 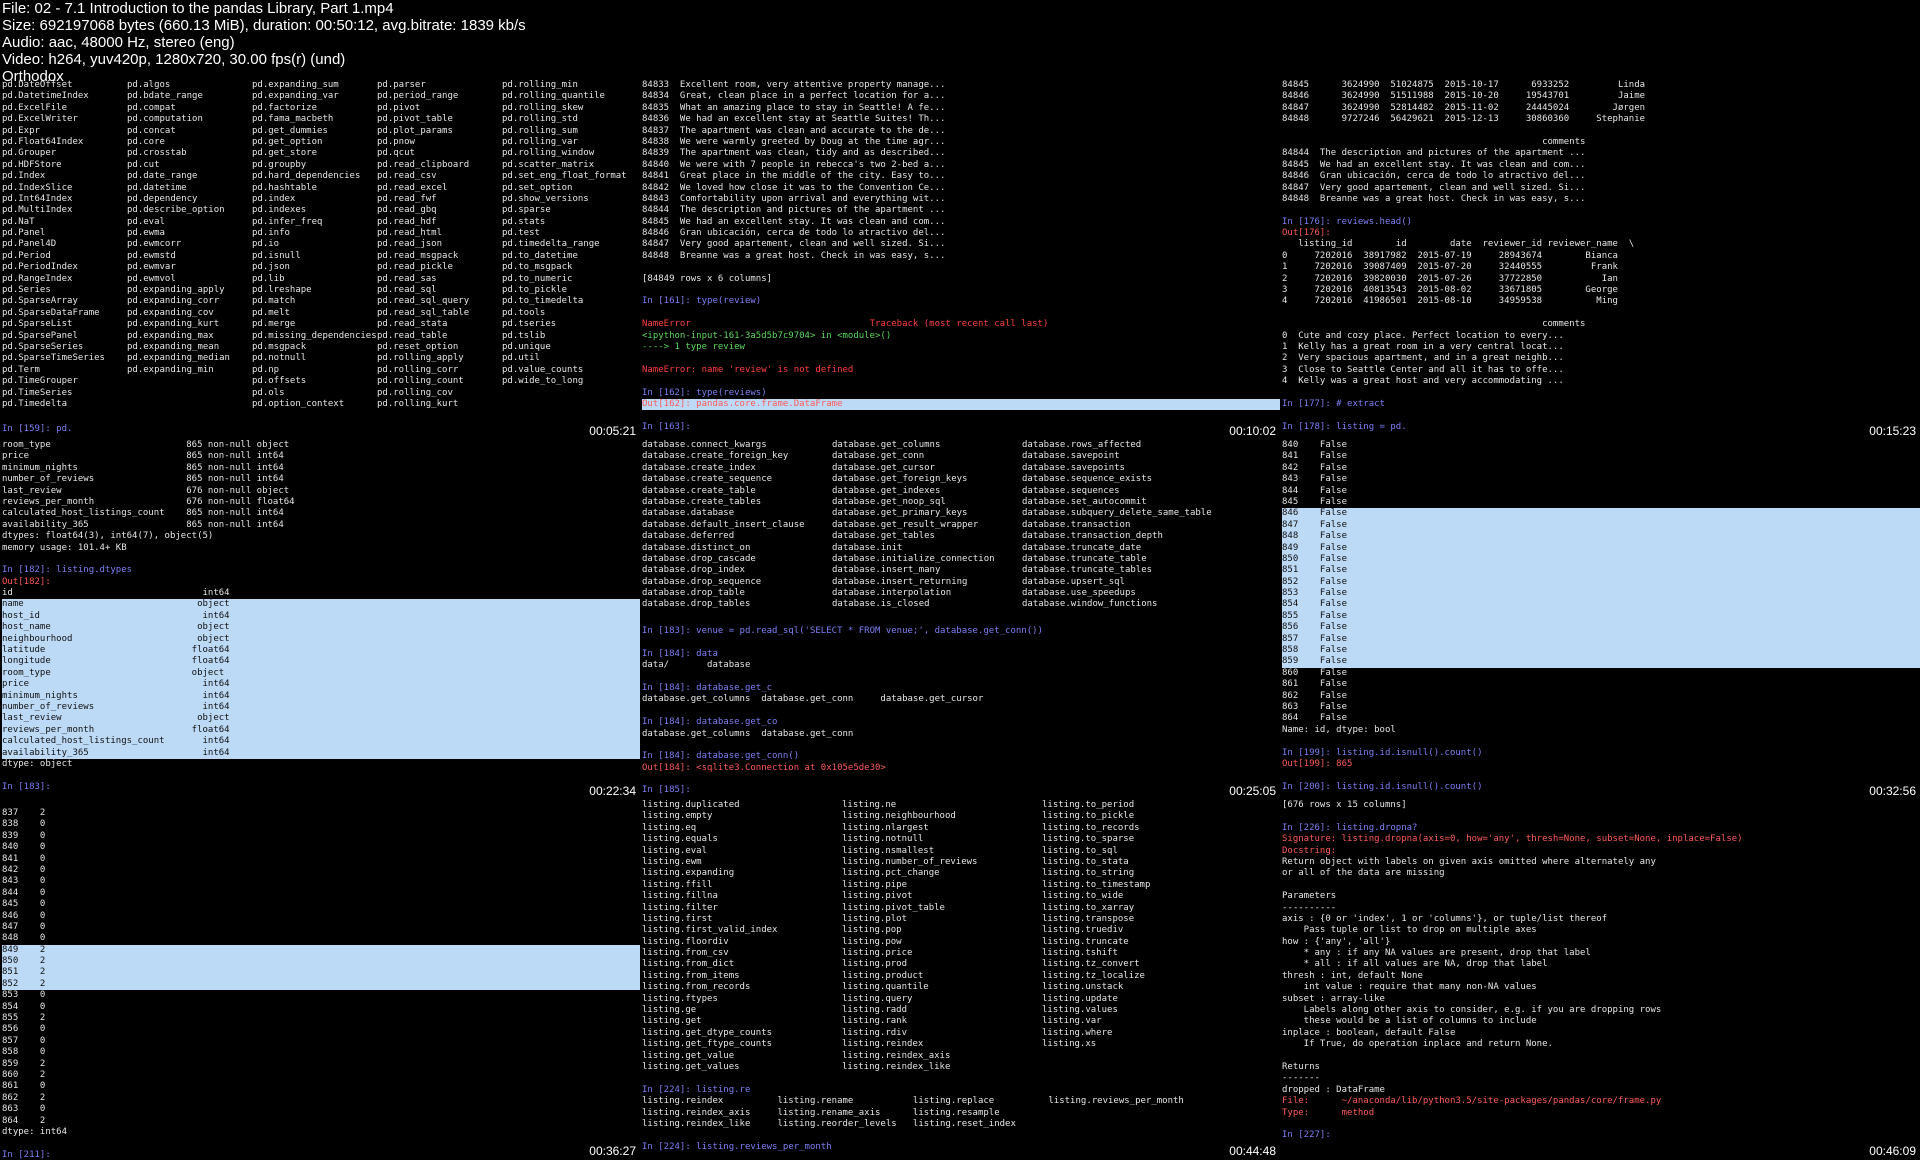 I want to click on completion-item: pd.option_context, so click(x=314, y=404).